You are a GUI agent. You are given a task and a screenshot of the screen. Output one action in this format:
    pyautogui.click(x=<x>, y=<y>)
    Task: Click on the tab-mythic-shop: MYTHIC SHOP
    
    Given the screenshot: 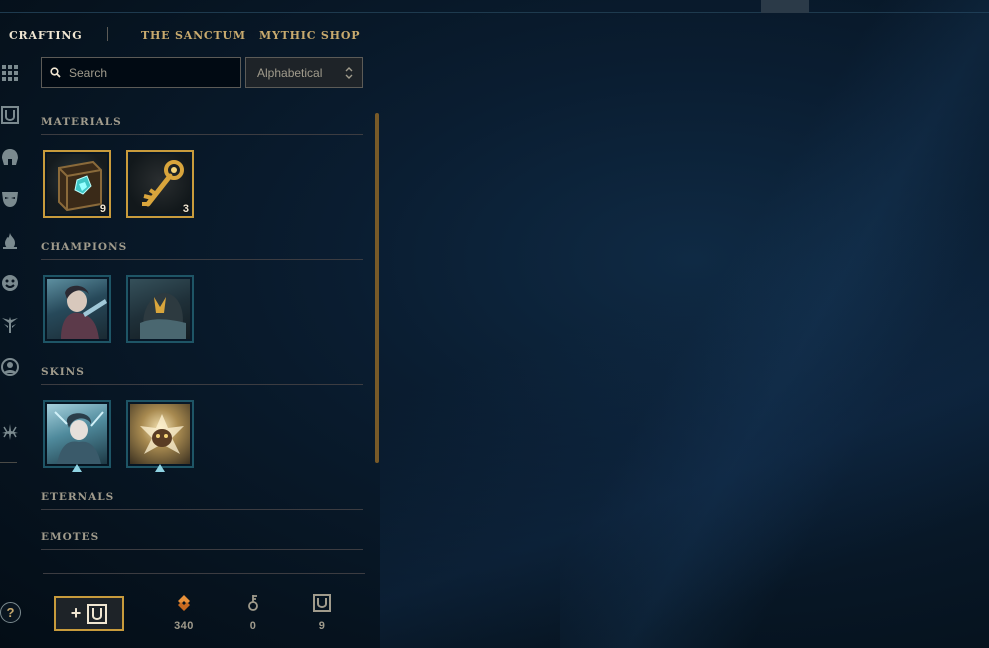 What is the action you would take?
    pyautogui.click(x=309, y=35)
    